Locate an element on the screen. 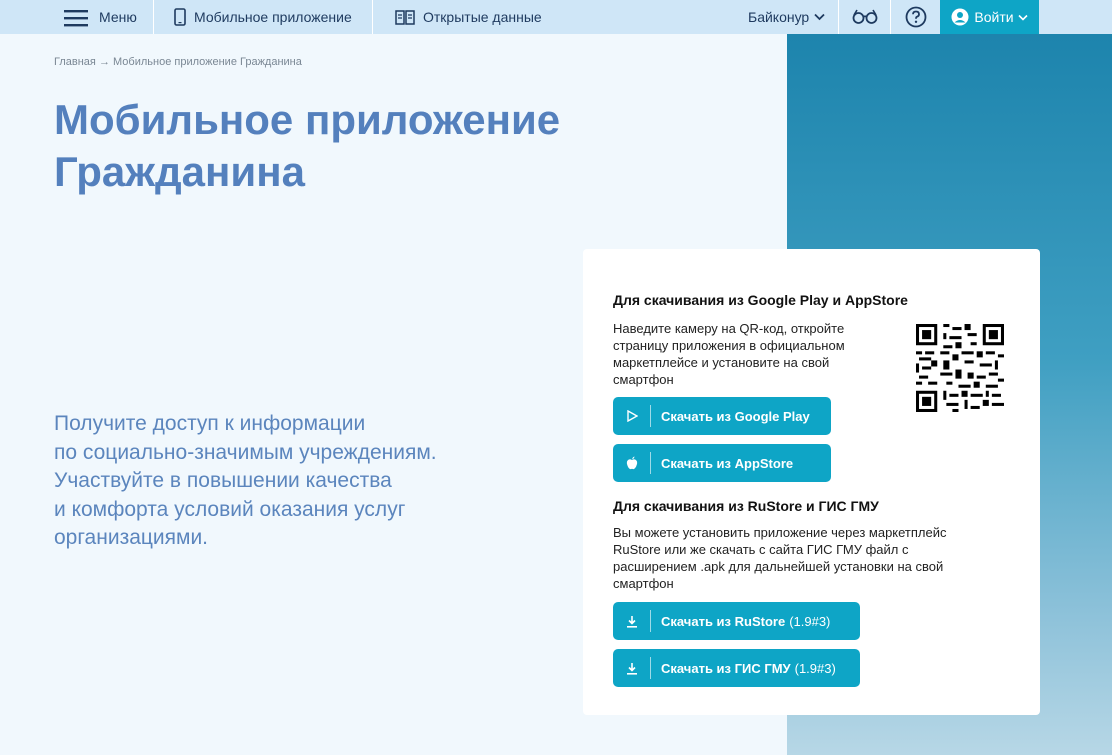  download-appstore-button: Скачать из AppStore is located at coordinates (722, 463).